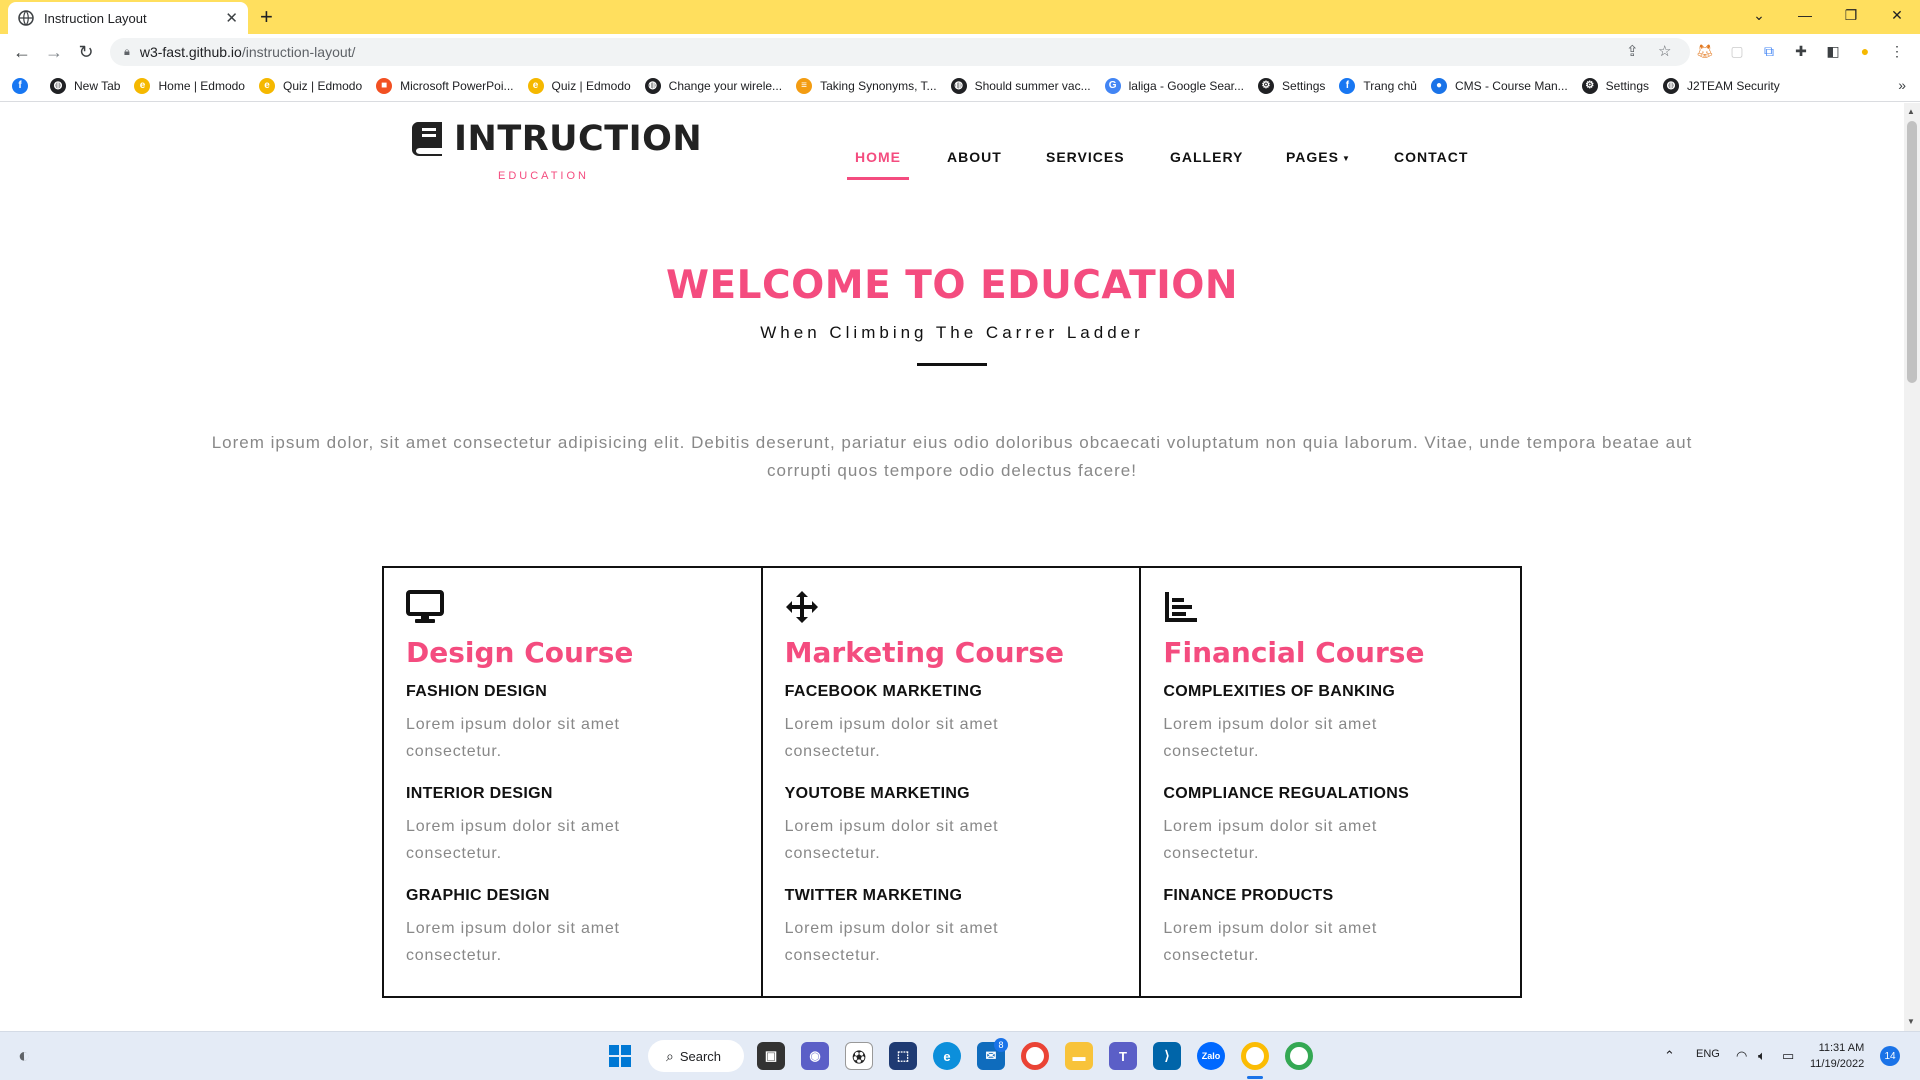 This screenshot has height=1080, width=1920. I want to click on hero-divider, so click(952, 364).